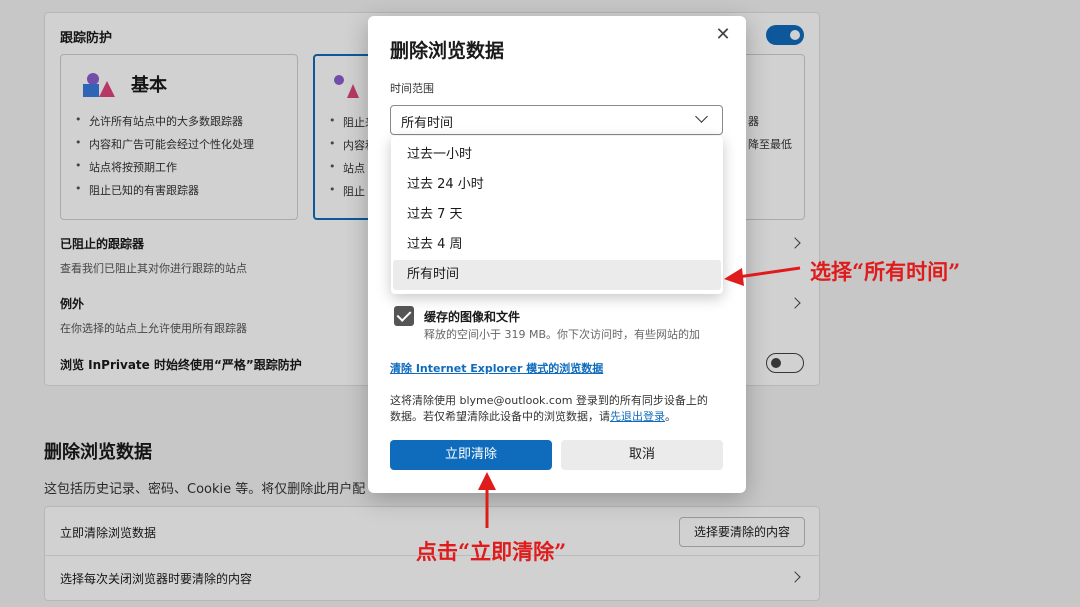 The image size is (1080, 607). Describe the element at coordinates (500, 416) in the screenshot. I see `sync-note-text: 数据。若仅希望清除此设备中的浏览数据，请` at that location.